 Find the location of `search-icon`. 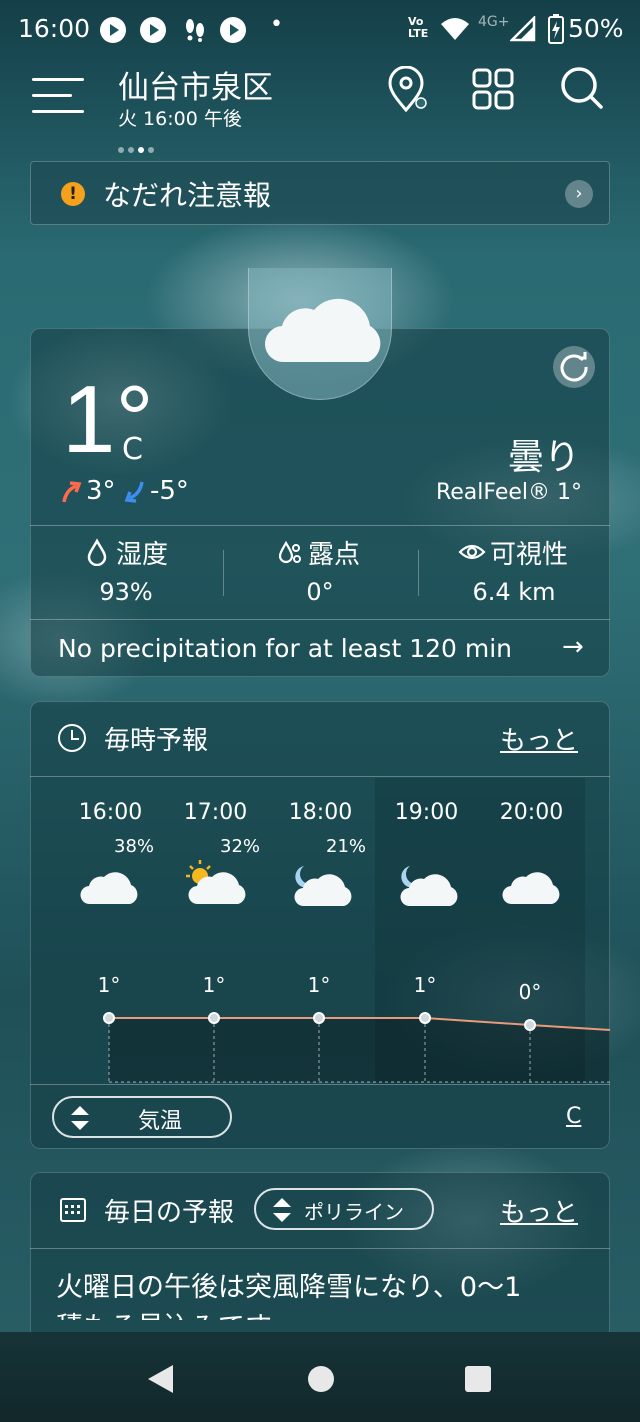

search-icon is located at coordinates (582, 88).